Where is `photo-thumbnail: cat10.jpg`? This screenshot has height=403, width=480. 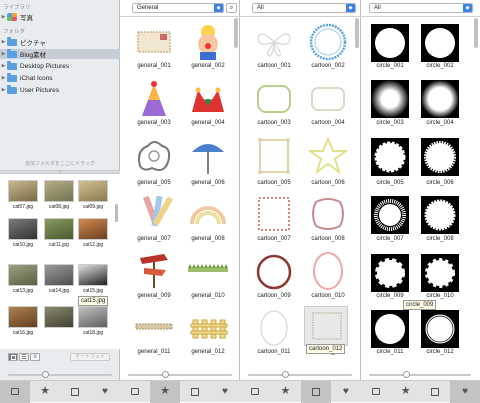
photo-thumbnail: cat10.jpg is located at coordinates (23, 233).